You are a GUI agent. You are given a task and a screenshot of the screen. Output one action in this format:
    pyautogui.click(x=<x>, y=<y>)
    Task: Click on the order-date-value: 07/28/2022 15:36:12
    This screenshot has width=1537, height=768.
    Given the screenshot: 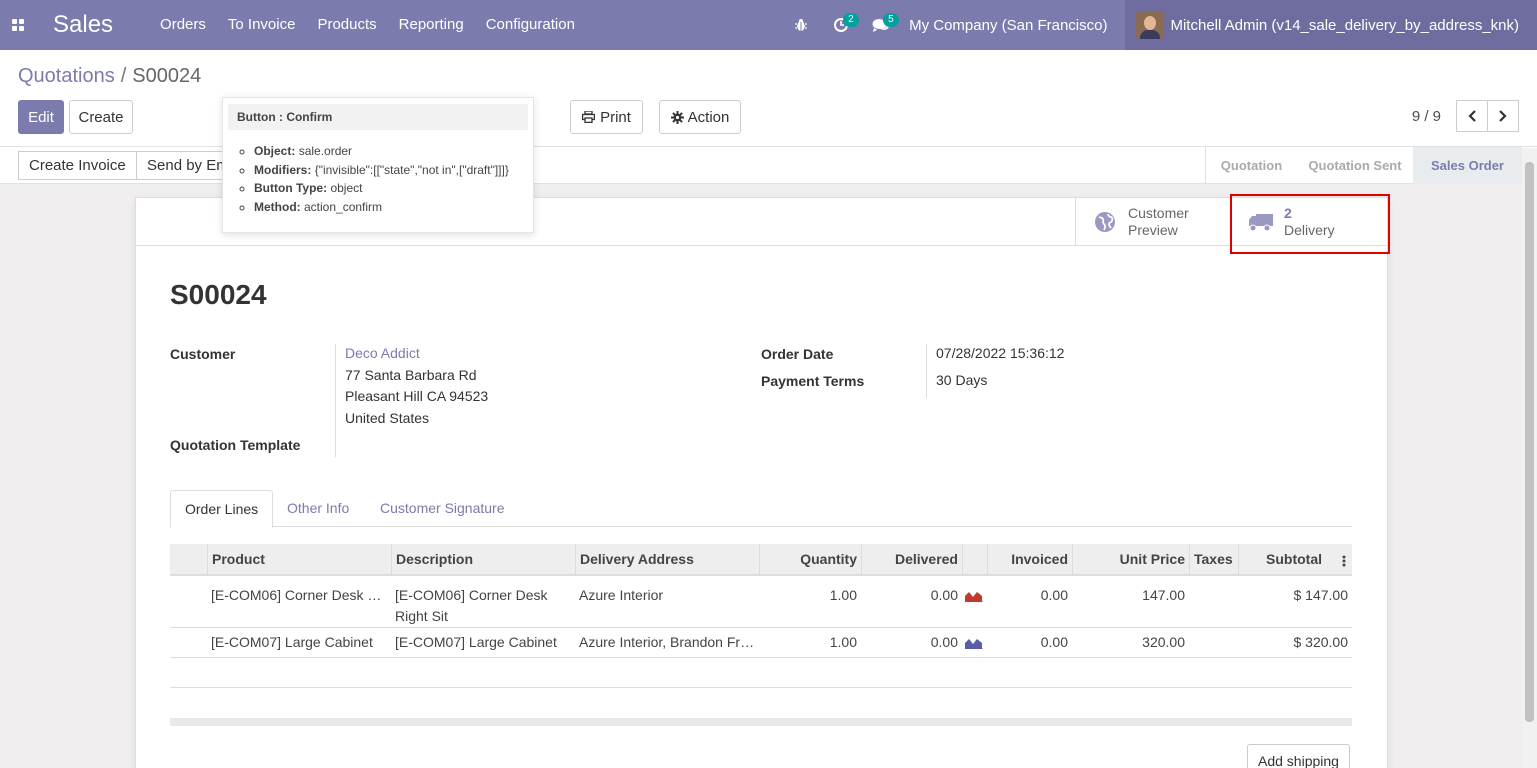 What is the action you would take?
    pyautogui.click(x=1000, y=353)
    